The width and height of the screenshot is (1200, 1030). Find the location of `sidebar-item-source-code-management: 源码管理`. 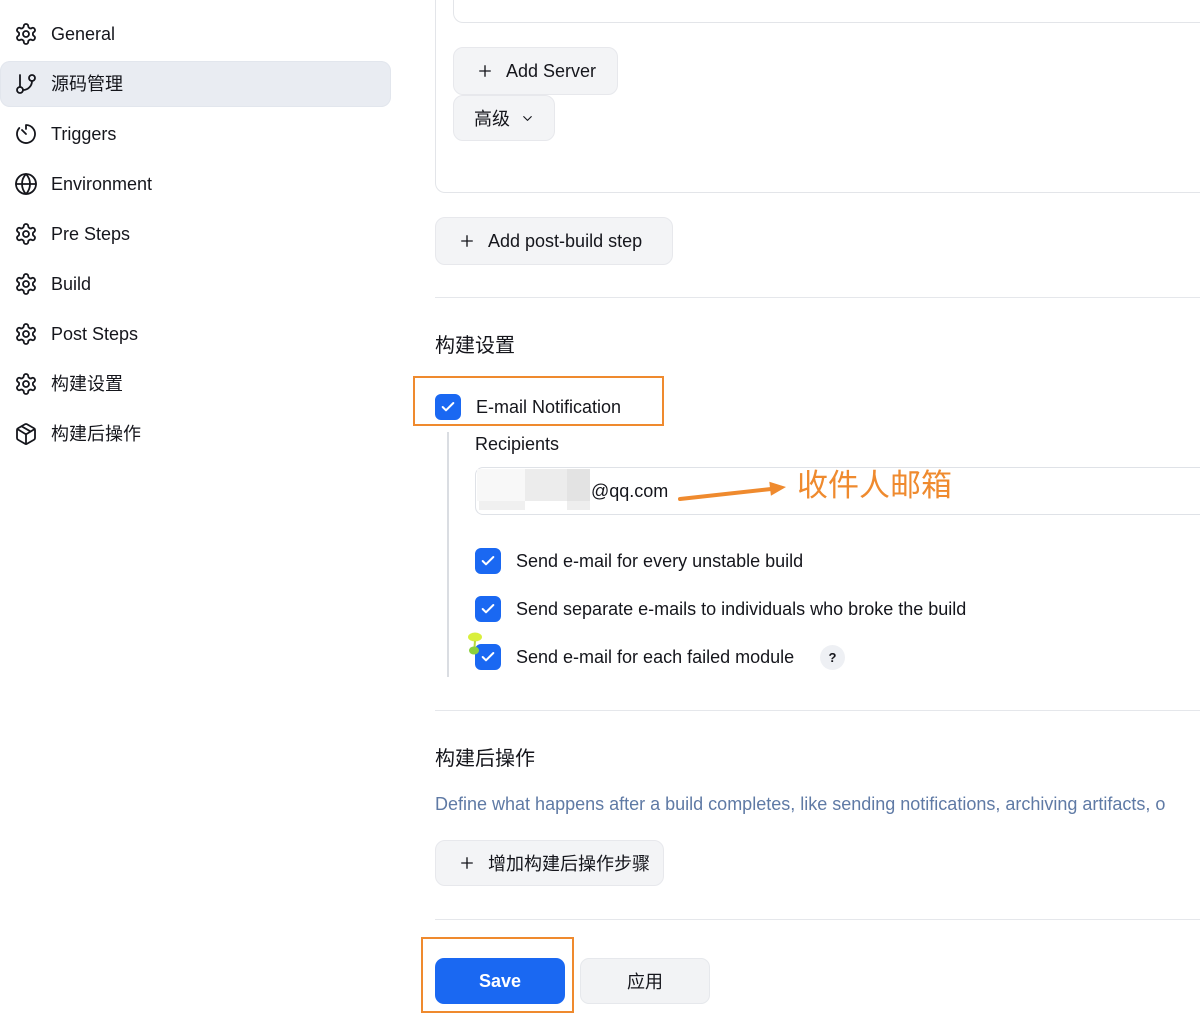

sidebar-item-source-code-management: 源码管理 is located at coordinates (195, 84).